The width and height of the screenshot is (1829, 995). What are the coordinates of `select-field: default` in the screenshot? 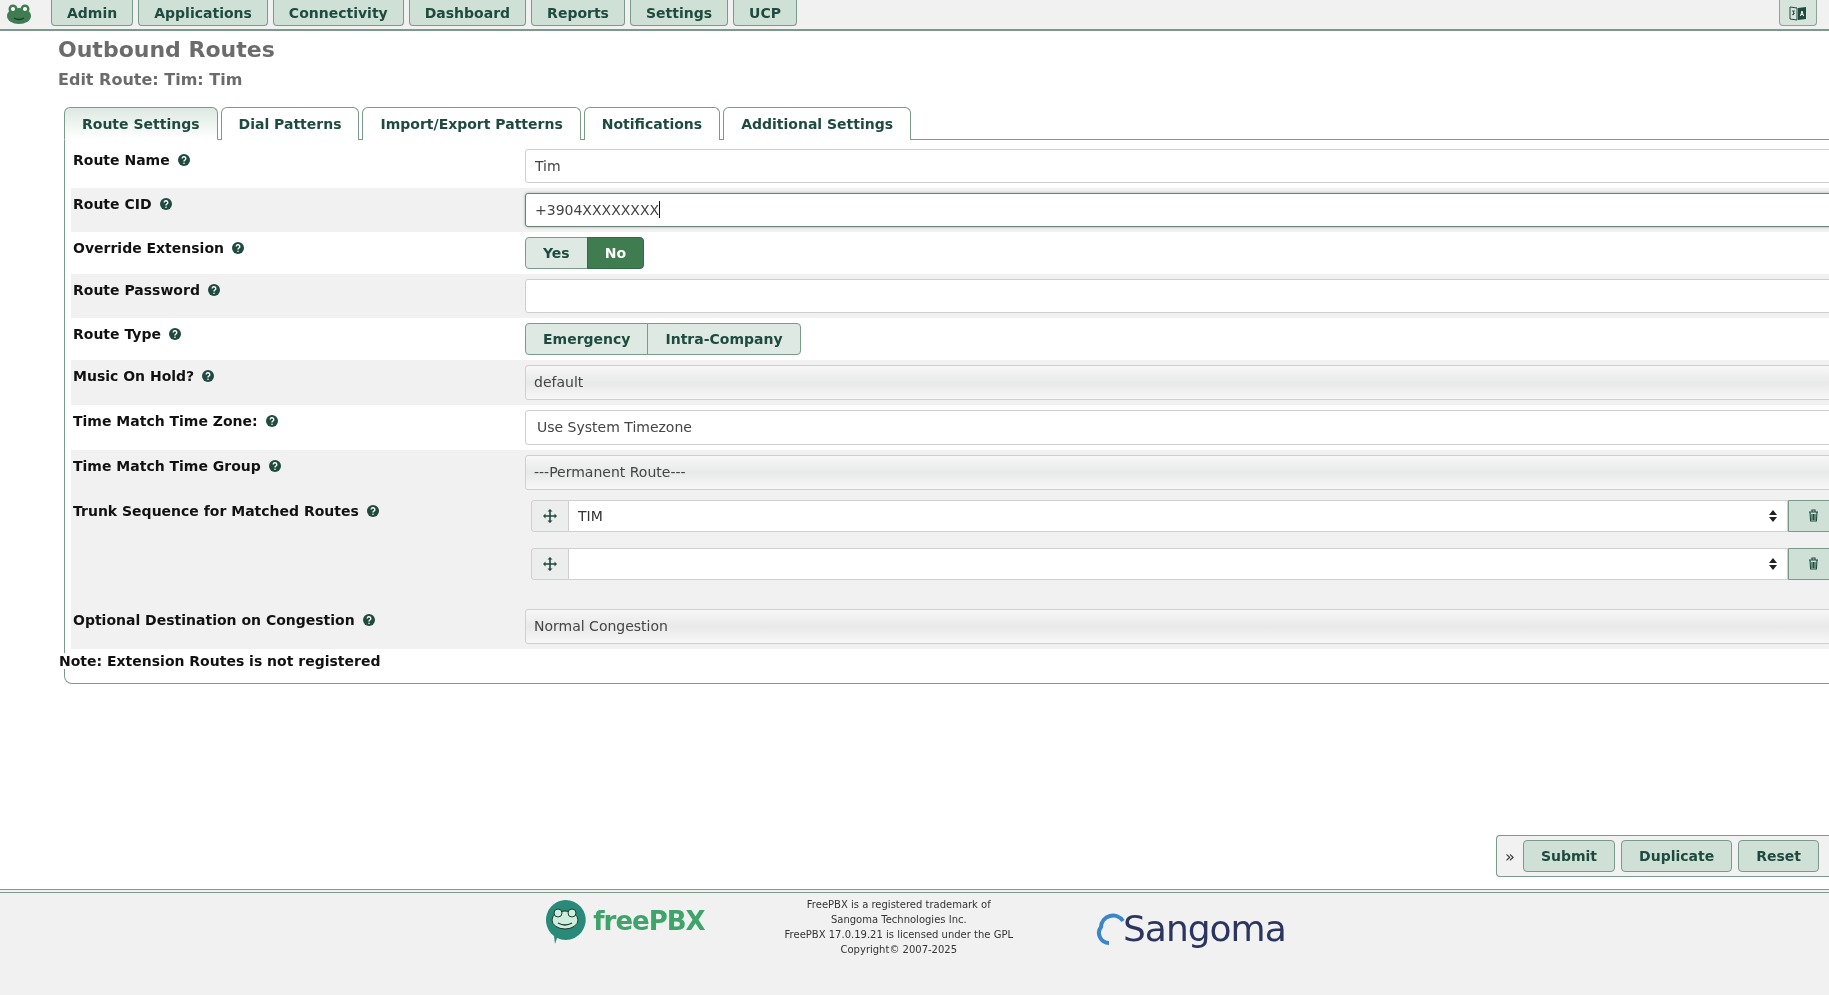 It's located at (1177, 382).